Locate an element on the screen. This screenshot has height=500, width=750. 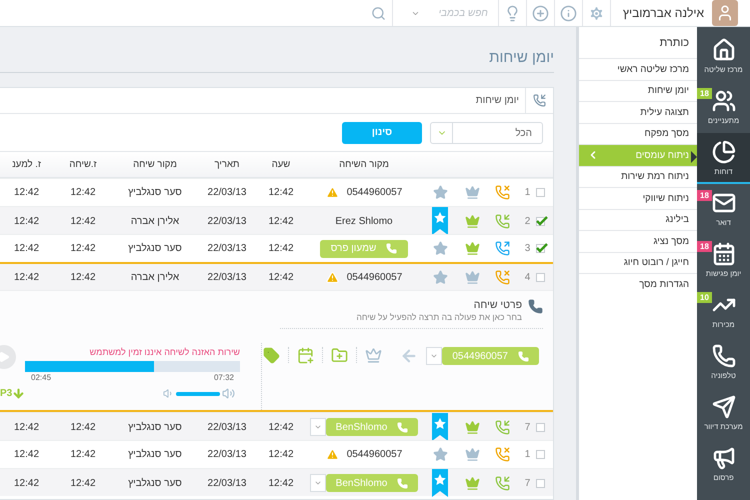
card-tab: יומן שיחות is located at coordinates (500, 100).